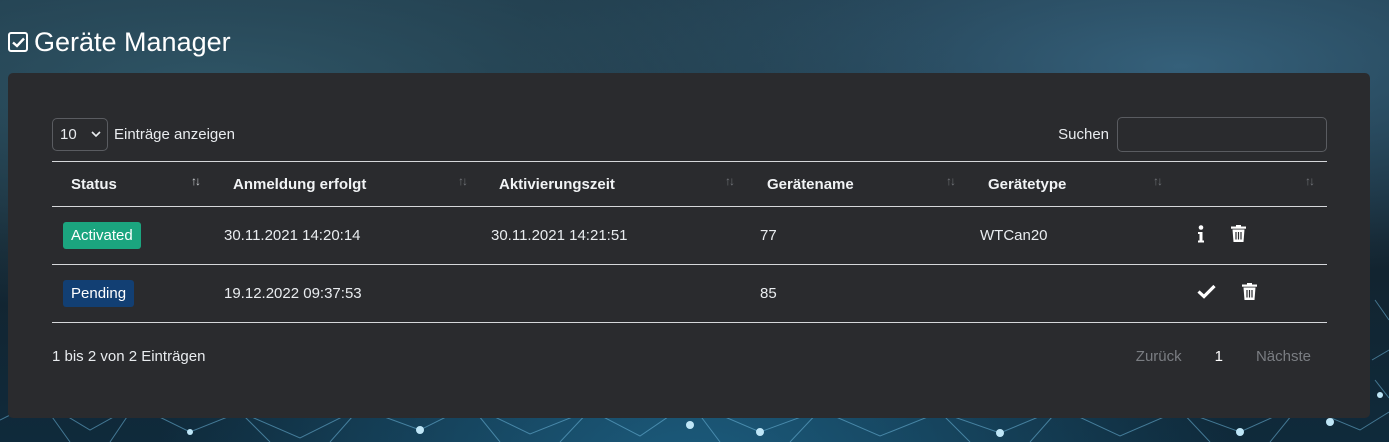  What do you see at coordinates (1083, 134) in the screenshot?
I see `search-label: Suchen` at bounding box center [1083, 134].